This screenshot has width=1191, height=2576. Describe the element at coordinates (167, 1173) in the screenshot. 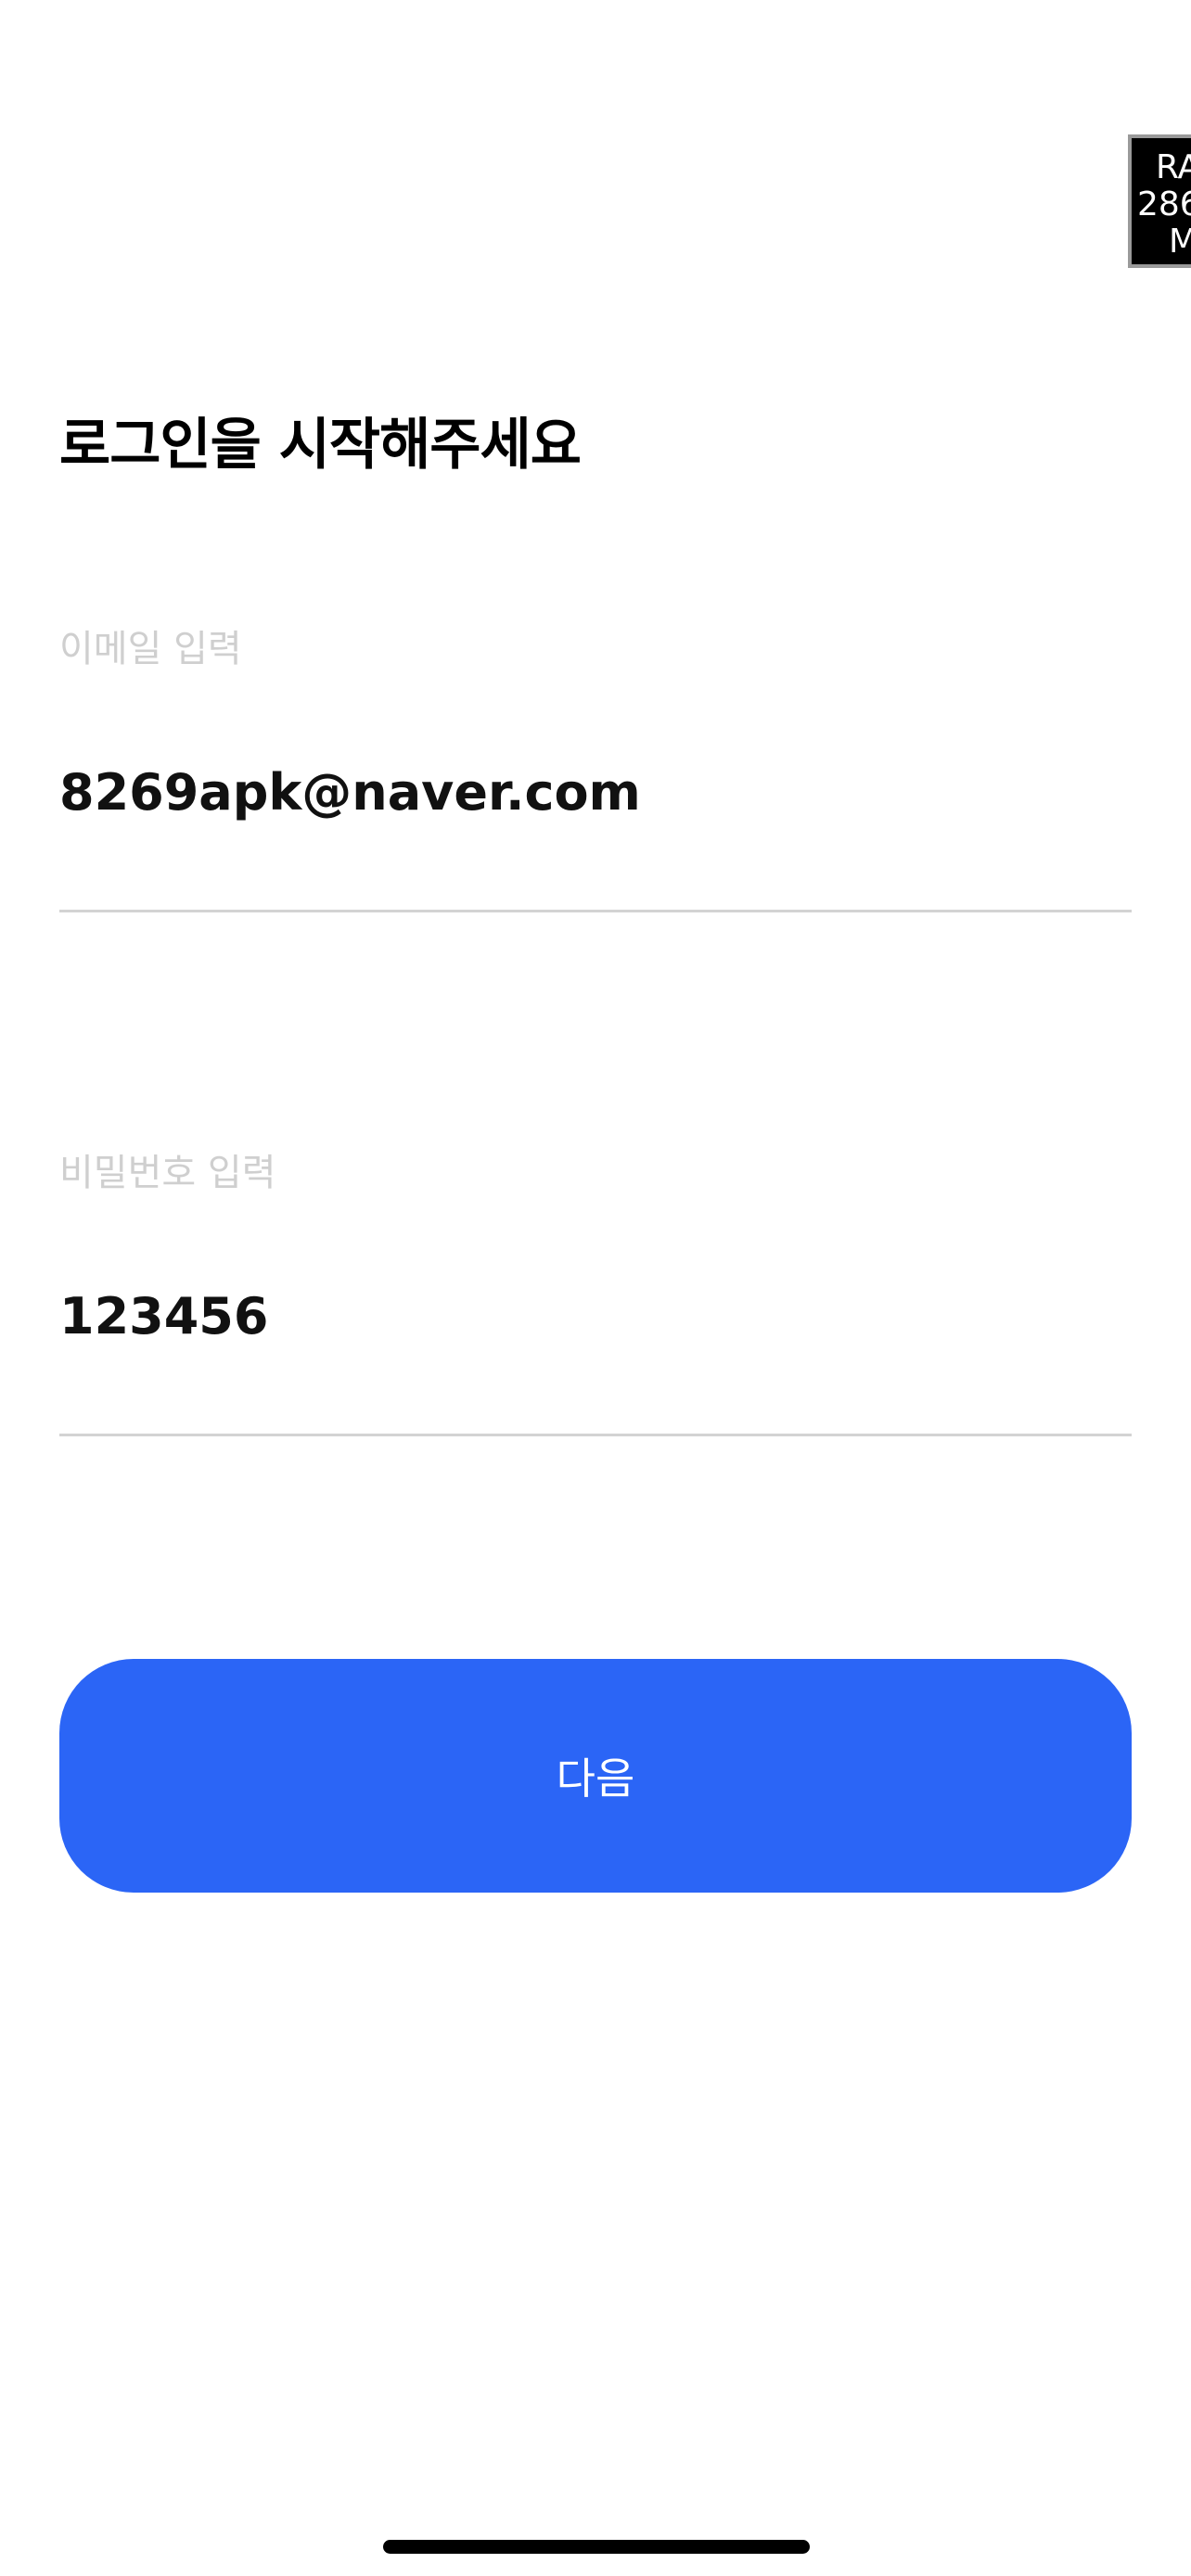

I see `password-field-label: 비밀번호 입력` at that location.